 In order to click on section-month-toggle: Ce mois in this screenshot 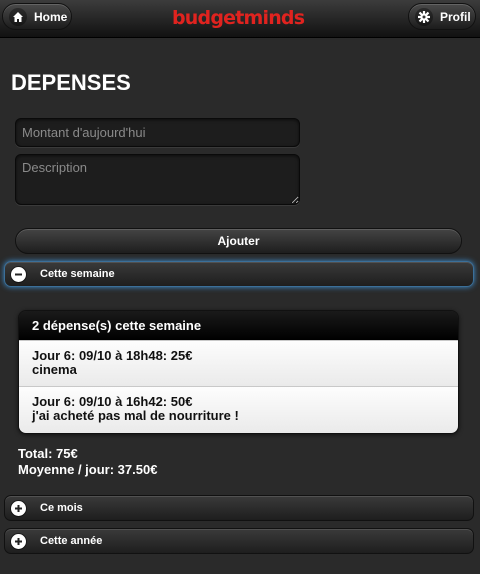, I will do `click(239, 508)`.